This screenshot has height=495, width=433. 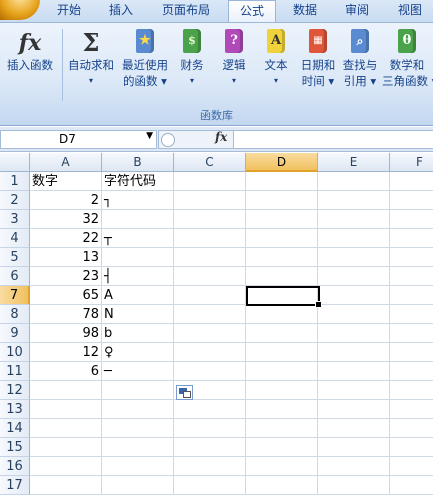 I want to click on cell-a16, so click(x=66, y=466).